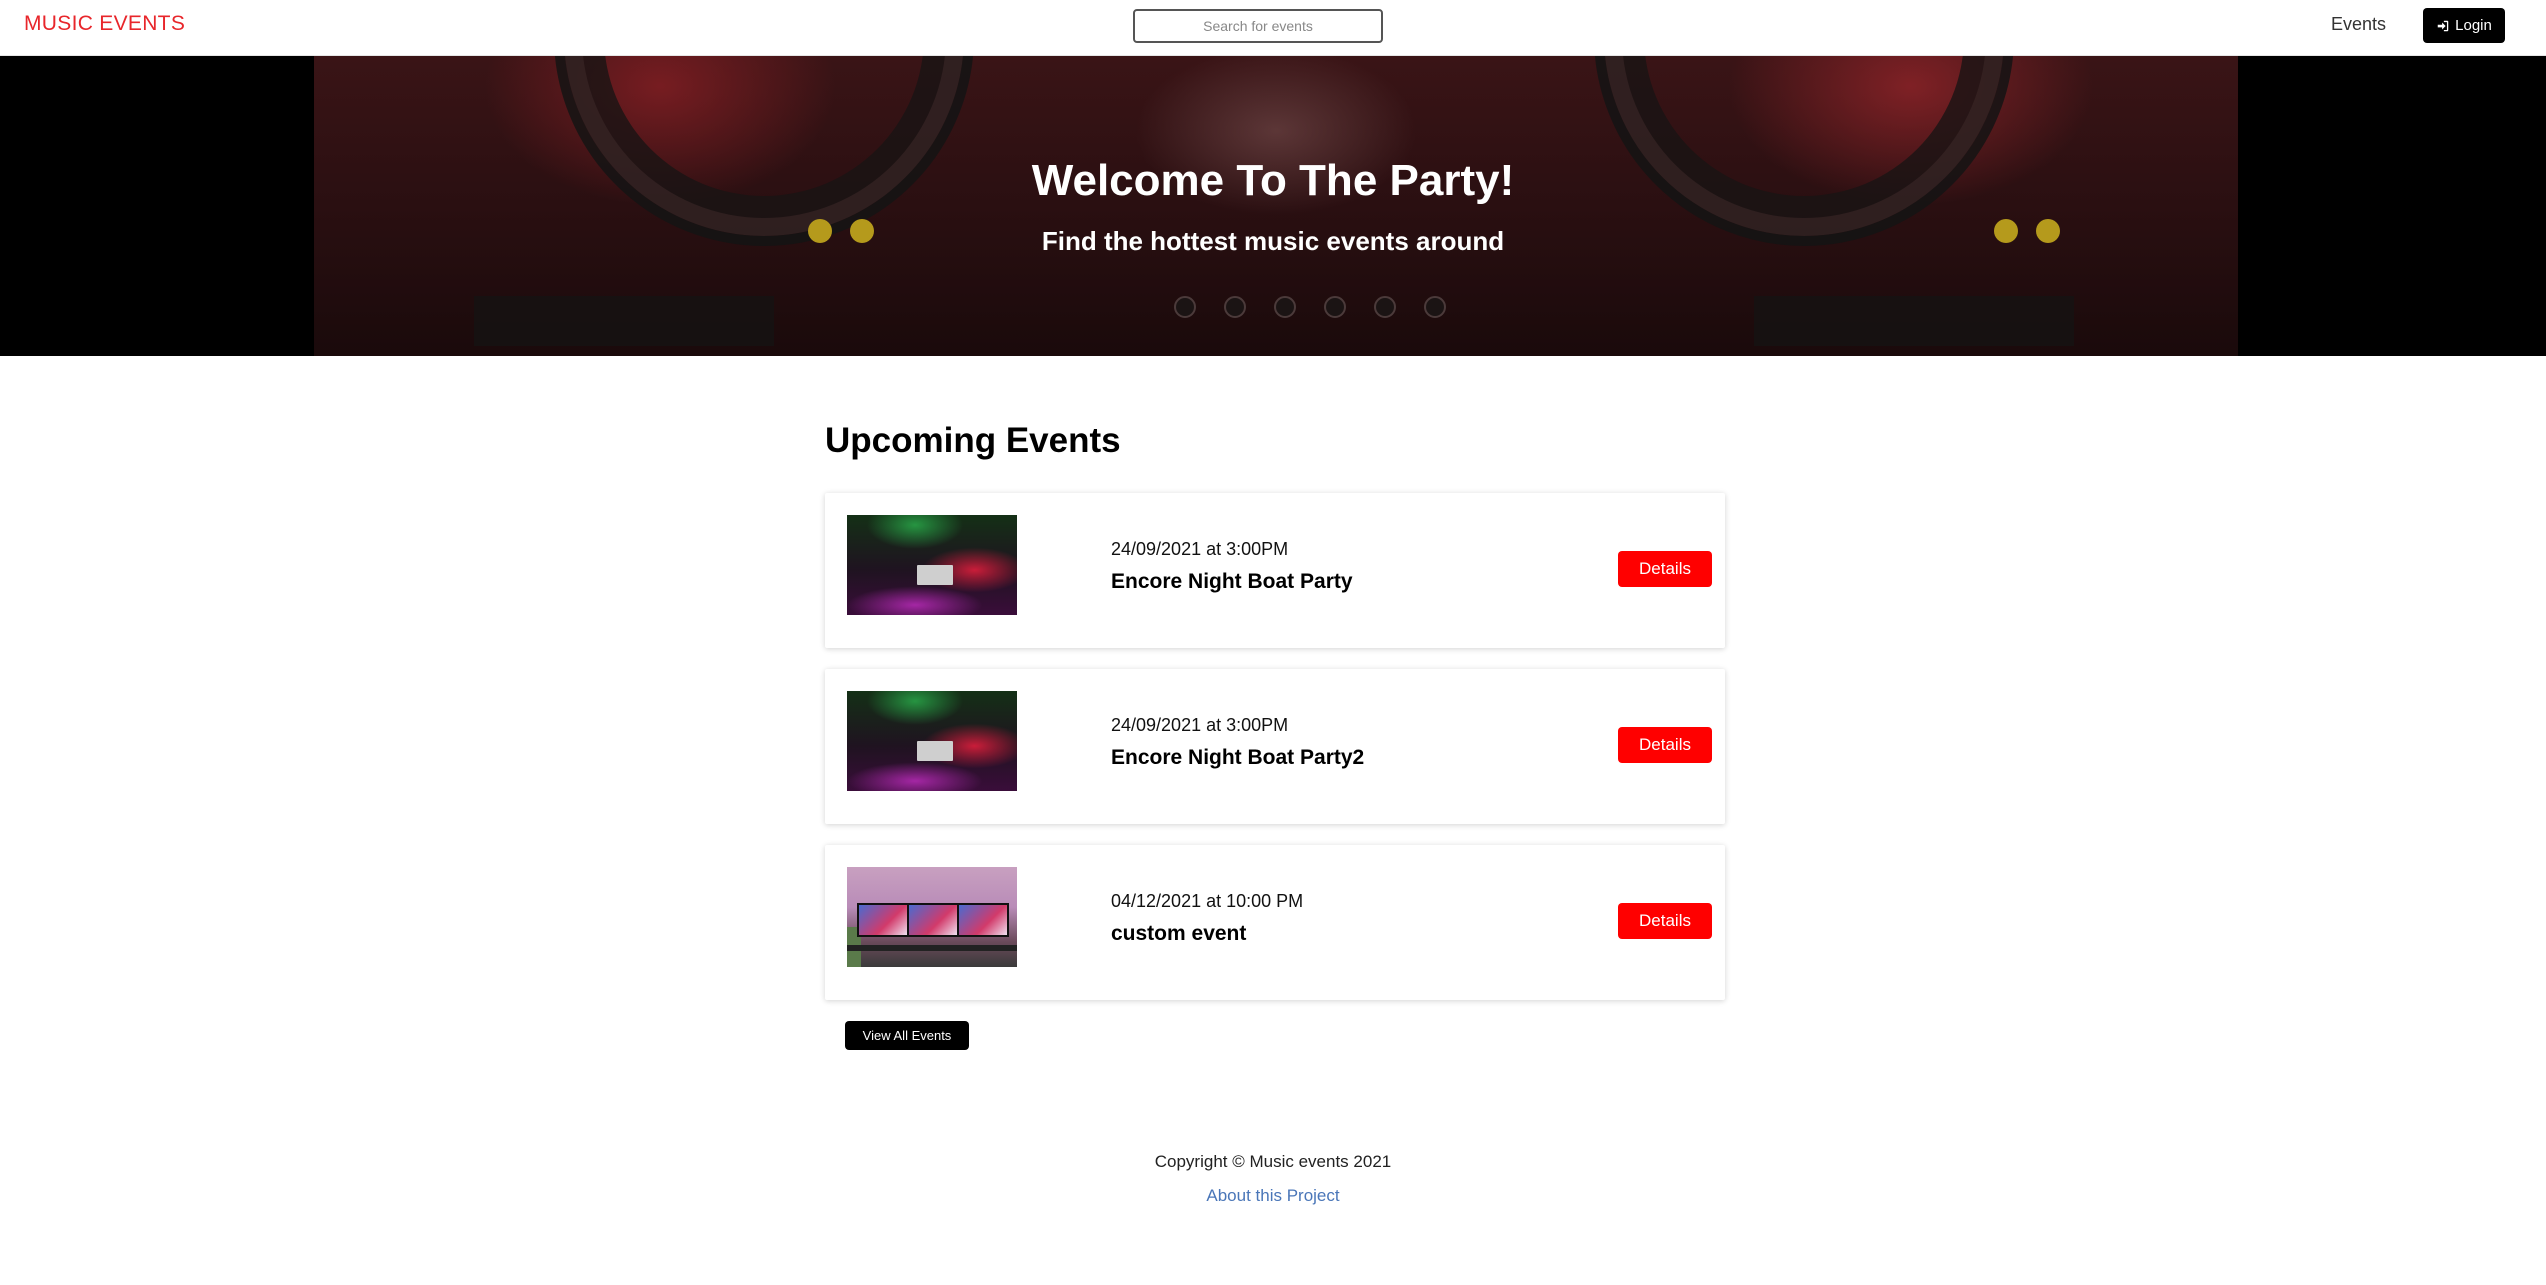  Describe the element at coordinates (907, 1035) in the screenshot. I see `view-all-events-button: View All Events` at that location.